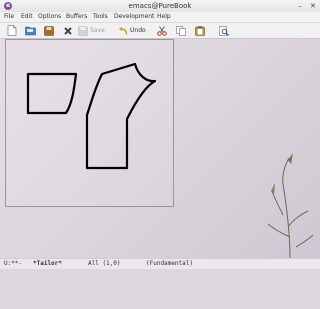  I want to click on paste-button, so click(200, 30).